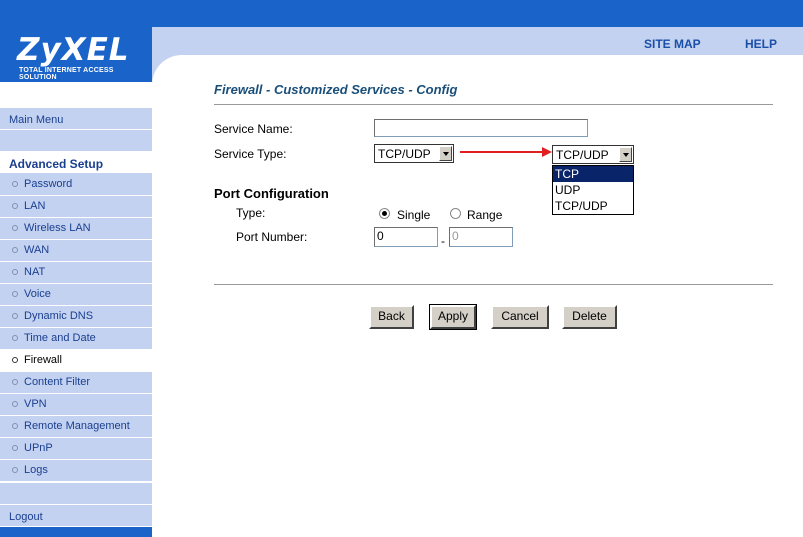 Image resolution: width=803 pixels, height=537 pixels. What do you see at coordinates (582, 155) in the screenshot?
I see `service-type-open-value: TCP/UDP` at bounding box center [582, 155].